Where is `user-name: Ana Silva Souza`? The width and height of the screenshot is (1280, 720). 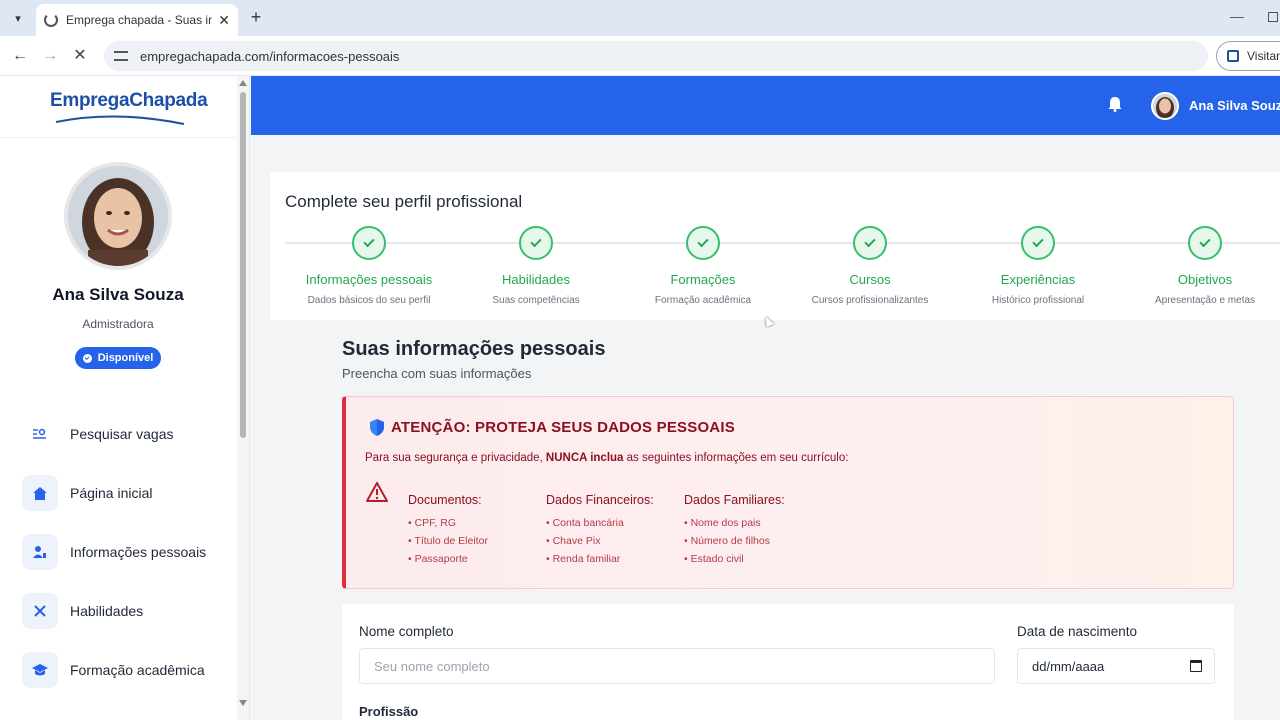 user-name: Ana Silva Souza is located at coordinates (118, 294).